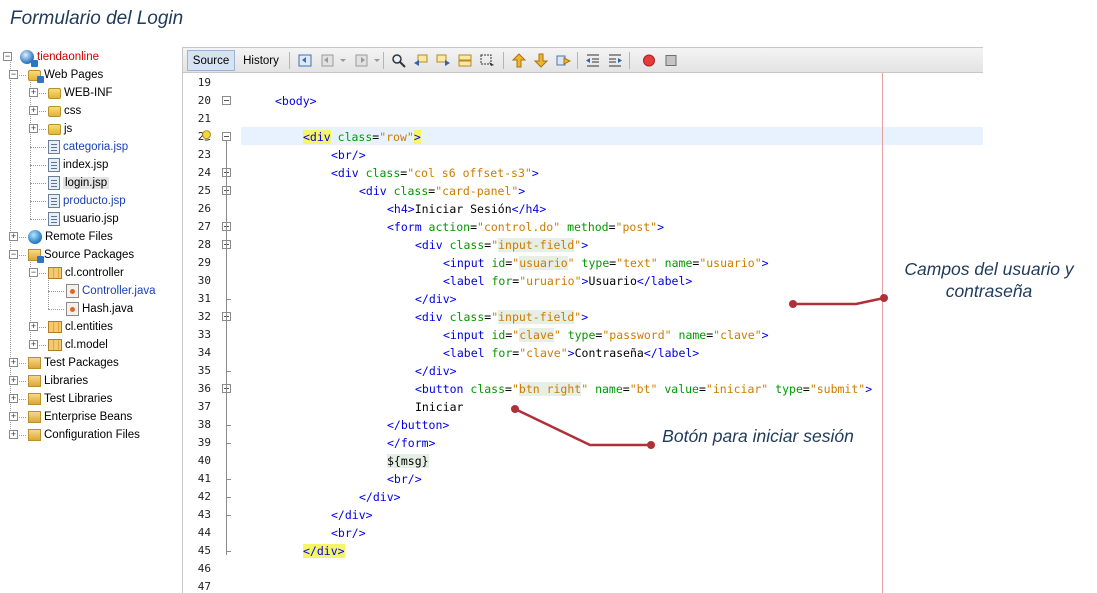 The height and width of the screenshot is (593, 1097). What do you see at coordinates (583, 427) in the screenshot?
I see `button-callout-line` at bounding box center [583, 427].